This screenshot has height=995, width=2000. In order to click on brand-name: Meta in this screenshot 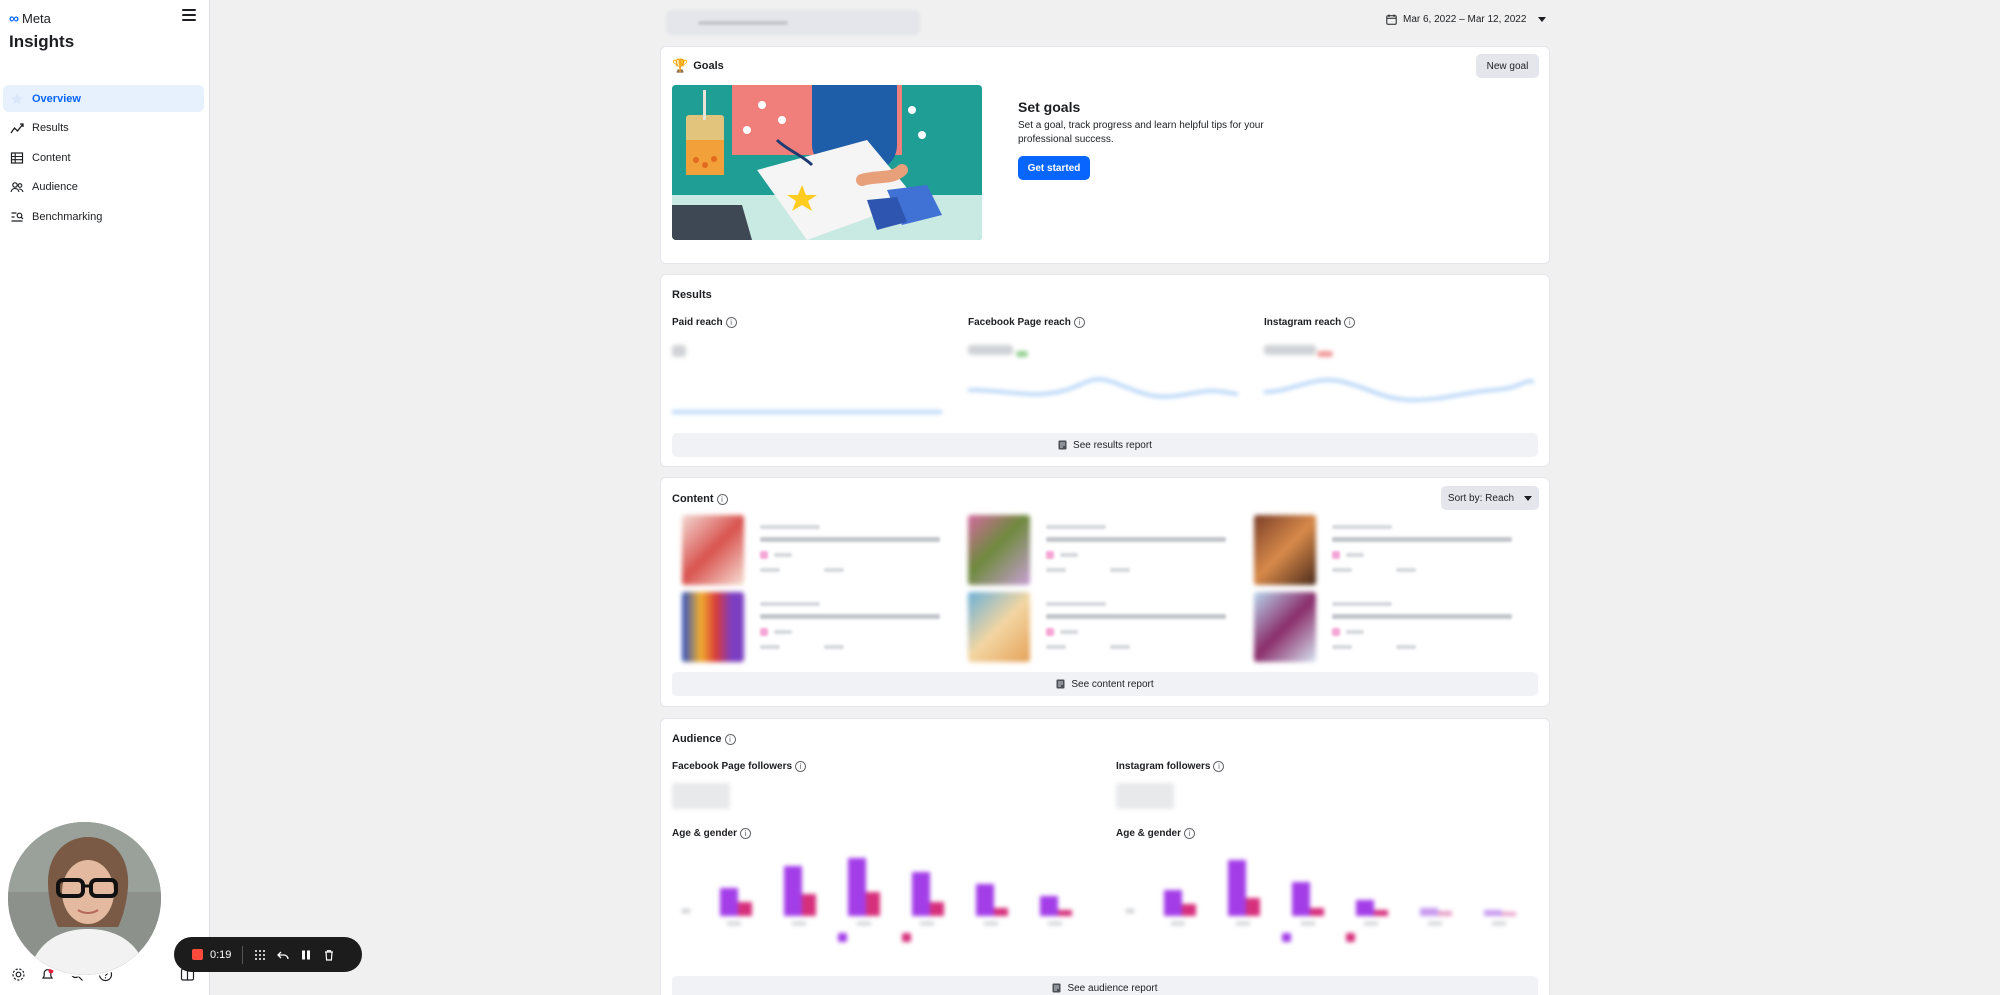, I will do `click(36, 18)`.